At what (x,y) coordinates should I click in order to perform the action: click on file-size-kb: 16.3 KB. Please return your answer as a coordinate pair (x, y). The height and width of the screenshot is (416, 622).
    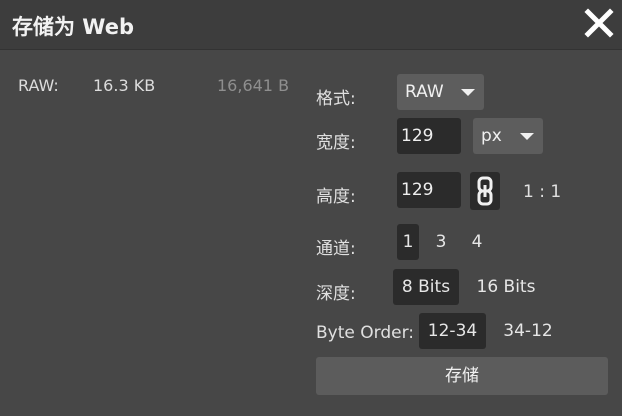
    Looking at the image, I should click on (124, 85).